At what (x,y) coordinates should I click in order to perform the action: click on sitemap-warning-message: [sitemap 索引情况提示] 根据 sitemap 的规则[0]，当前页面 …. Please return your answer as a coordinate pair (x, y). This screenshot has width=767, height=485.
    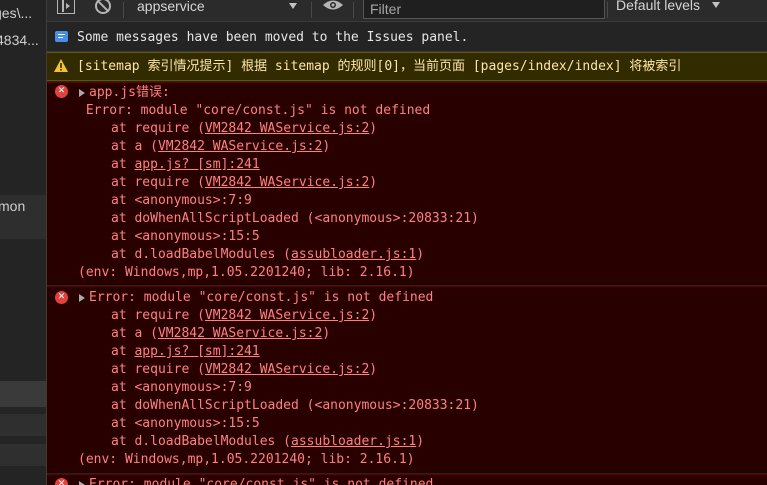
    Looking at the image, I should click on (407, 66).